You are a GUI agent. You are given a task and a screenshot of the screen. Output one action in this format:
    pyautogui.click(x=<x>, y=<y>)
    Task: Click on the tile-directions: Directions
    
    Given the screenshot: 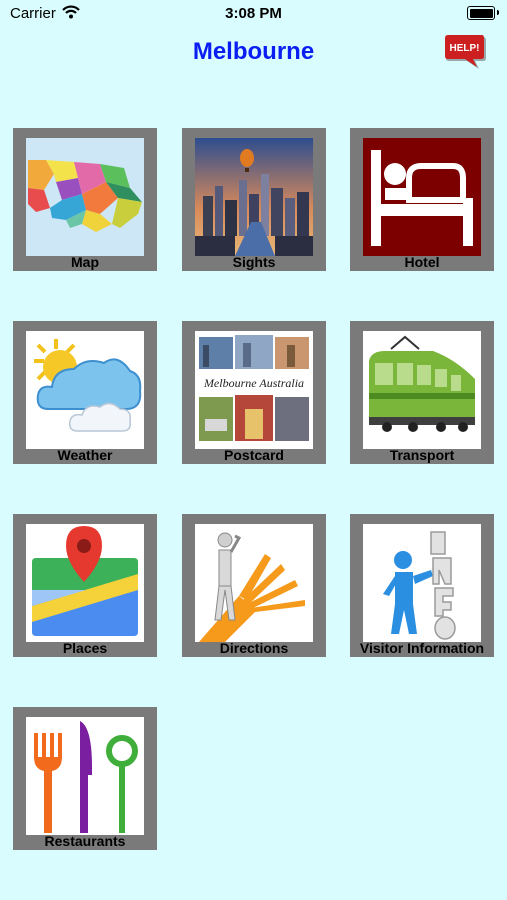 What is the action you would take?
    pyautogui.click(x=254, y=585)
    